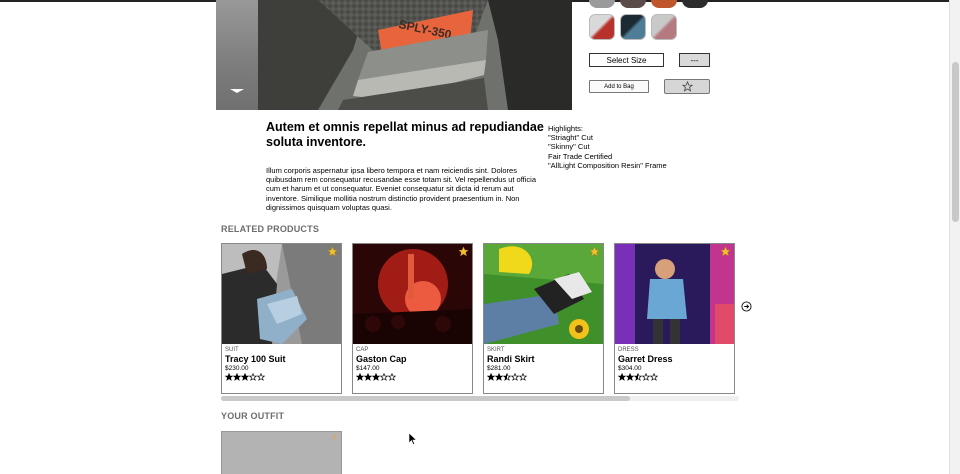 The image size is (960, 474). I want to click on product-card: DRESS Garret Dress $304.00, so click(674, 318).